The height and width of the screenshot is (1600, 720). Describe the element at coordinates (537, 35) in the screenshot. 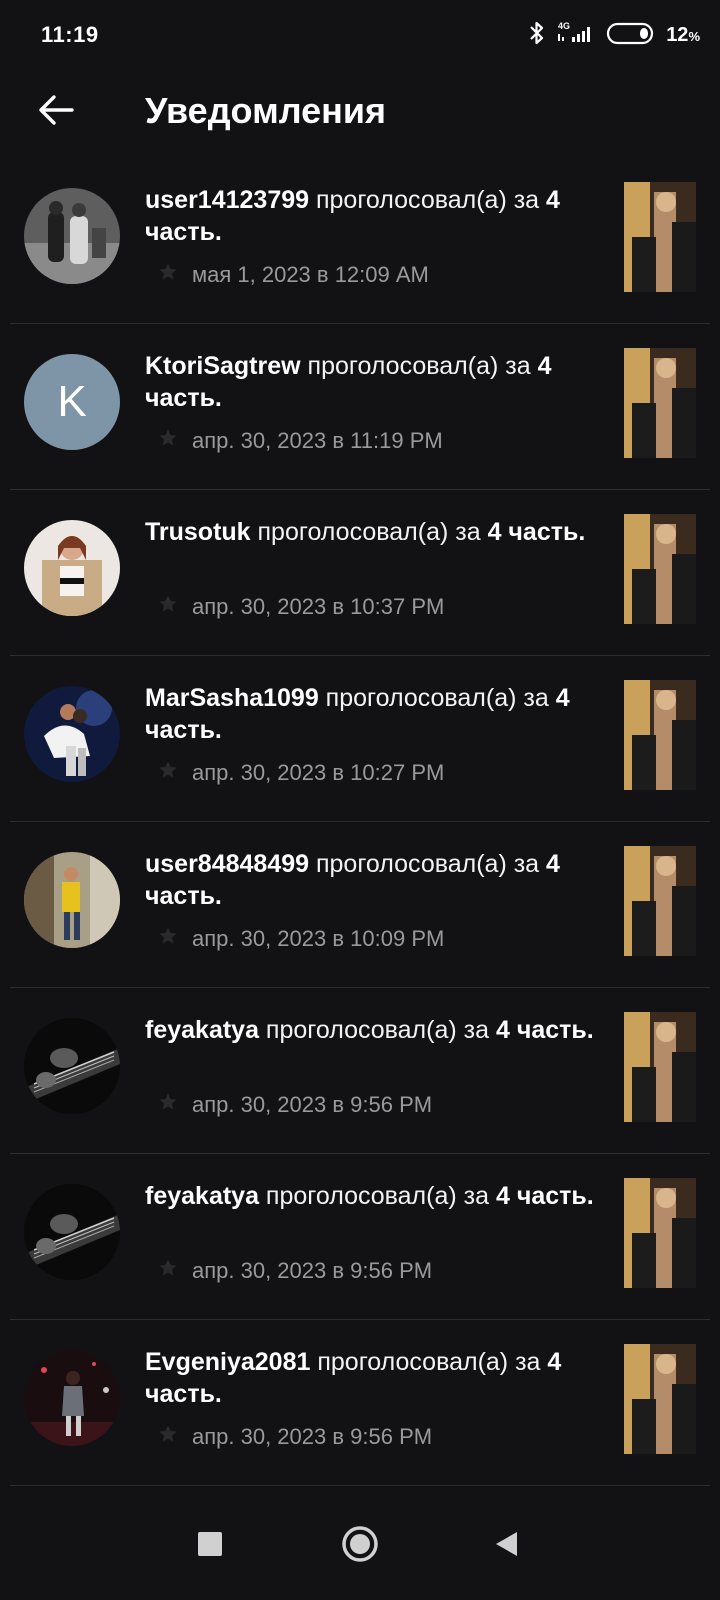

I see `bluetooth-icon` at that location.